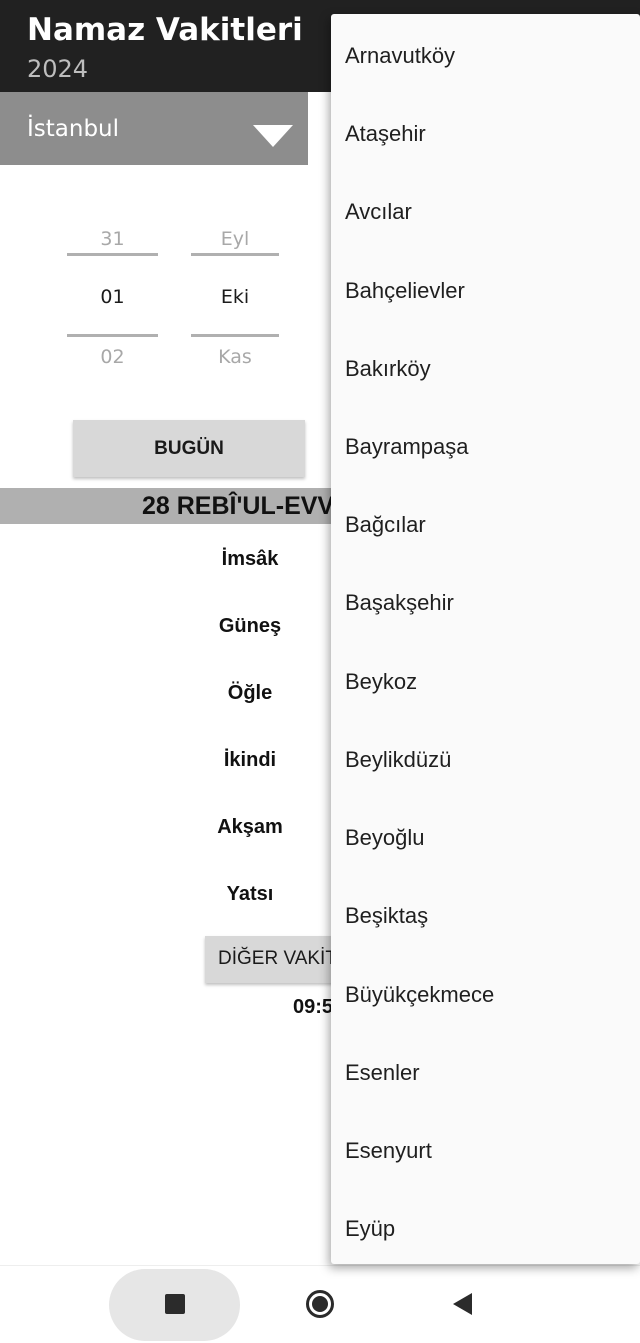  I want to click on dropdown-item: Avcılar, so click(378, 212).